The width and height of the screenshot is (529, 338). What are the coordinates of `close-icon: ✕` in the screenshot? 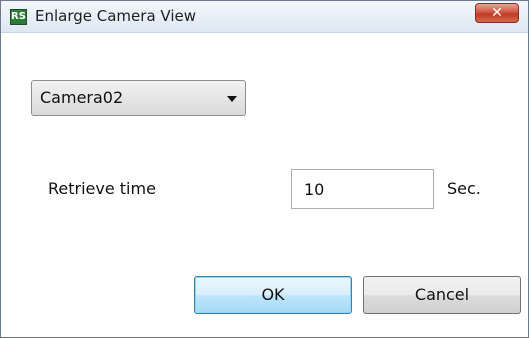 It's located at (497, 13).